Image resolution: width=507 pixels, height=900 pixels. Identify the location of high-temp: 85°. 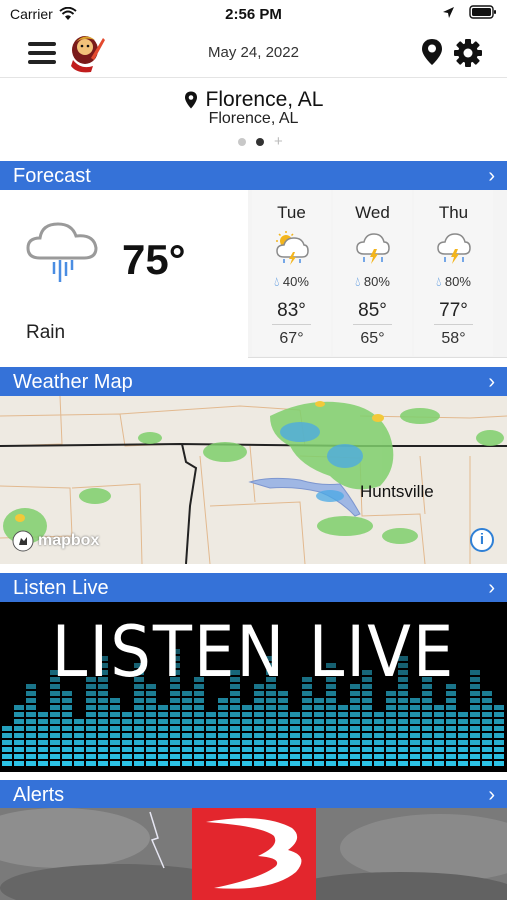
(372, 310).